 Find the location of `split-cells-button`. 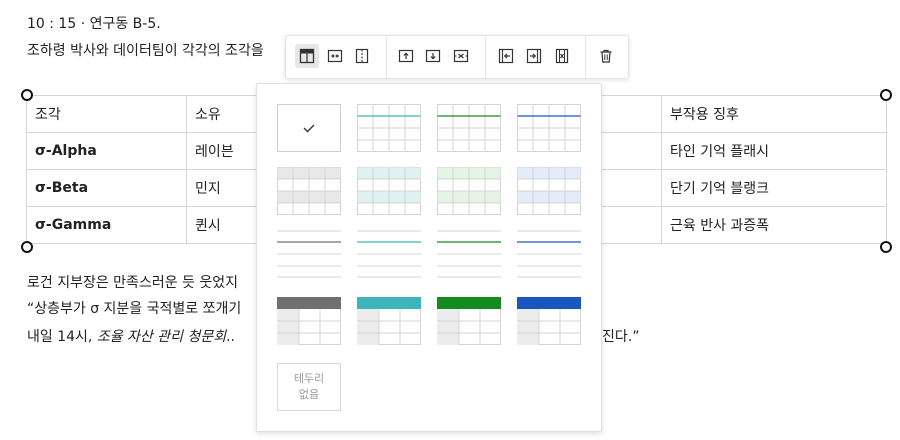

split-cells-button is located at coordinates (362, 56).